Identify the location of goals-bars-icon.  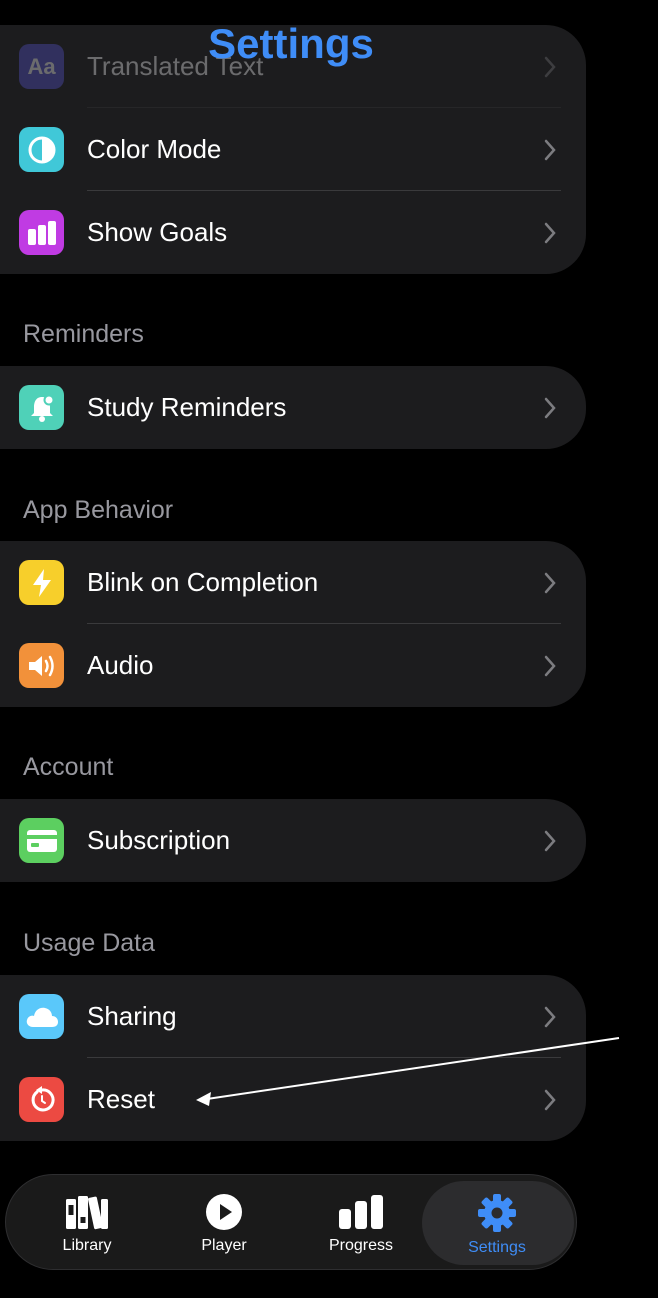
(41, 232).